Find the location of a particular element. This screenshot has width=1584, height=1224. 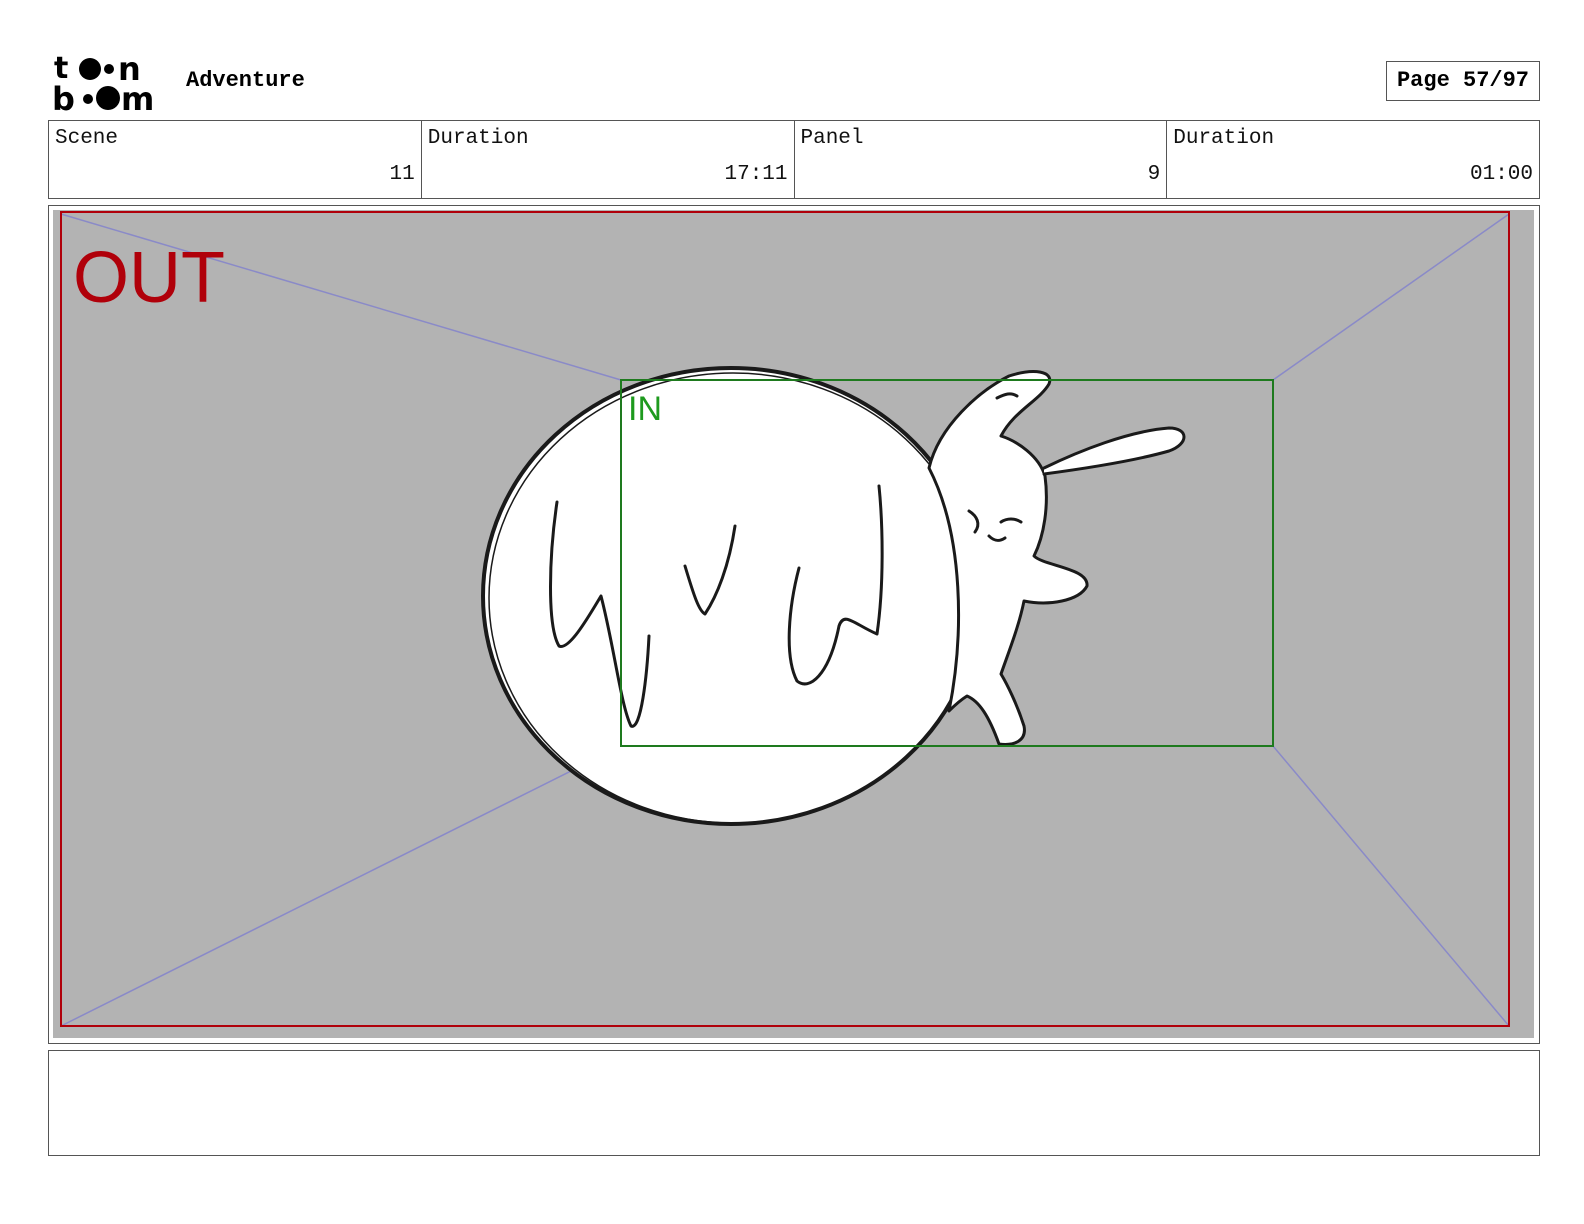

panel-notes-box is located at coordinates (794, 1103).